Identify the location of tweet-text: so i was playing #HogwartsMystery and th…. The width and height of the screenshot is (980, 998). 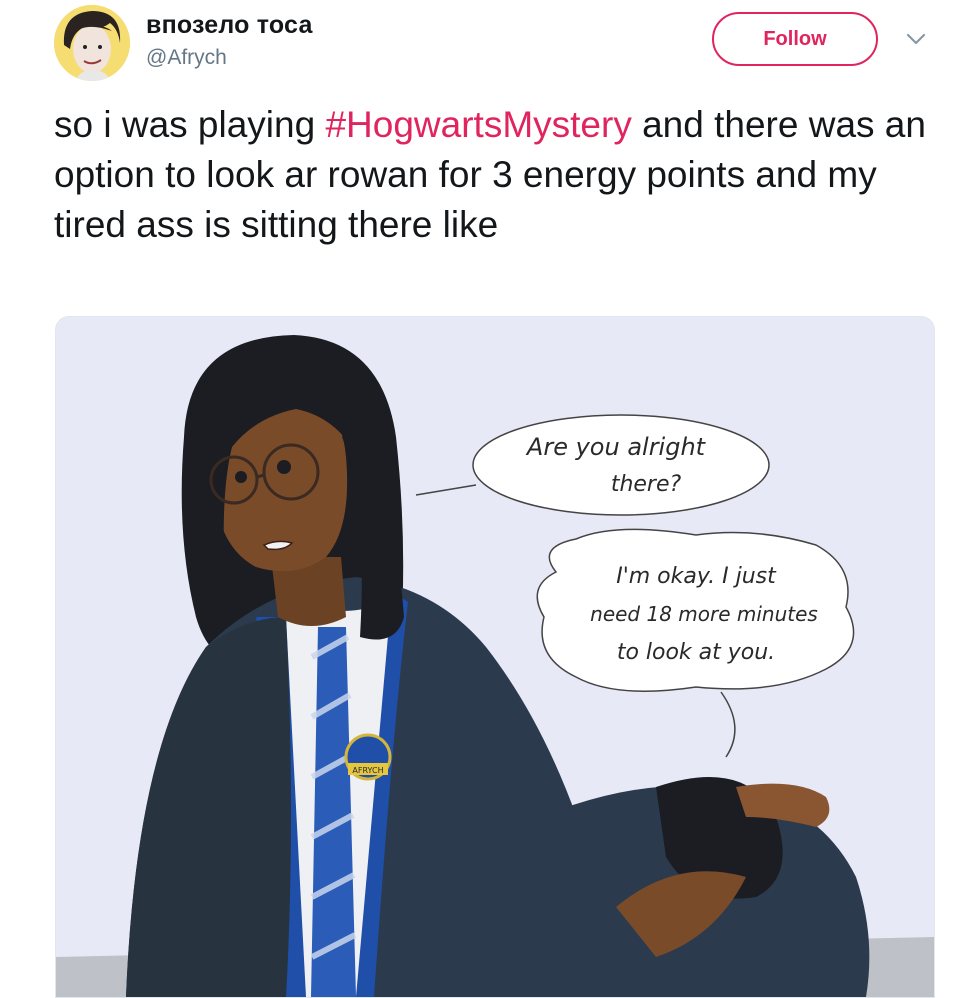
(504, 175).